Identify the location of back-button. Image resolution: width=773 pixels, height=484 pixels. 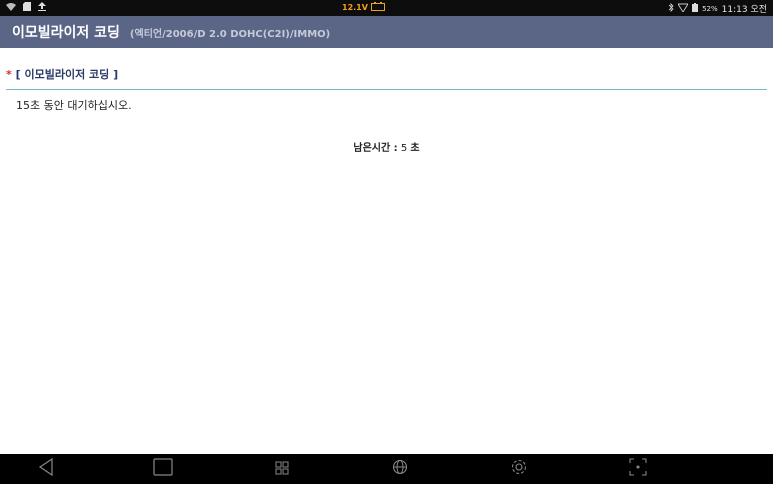
(46, 468).